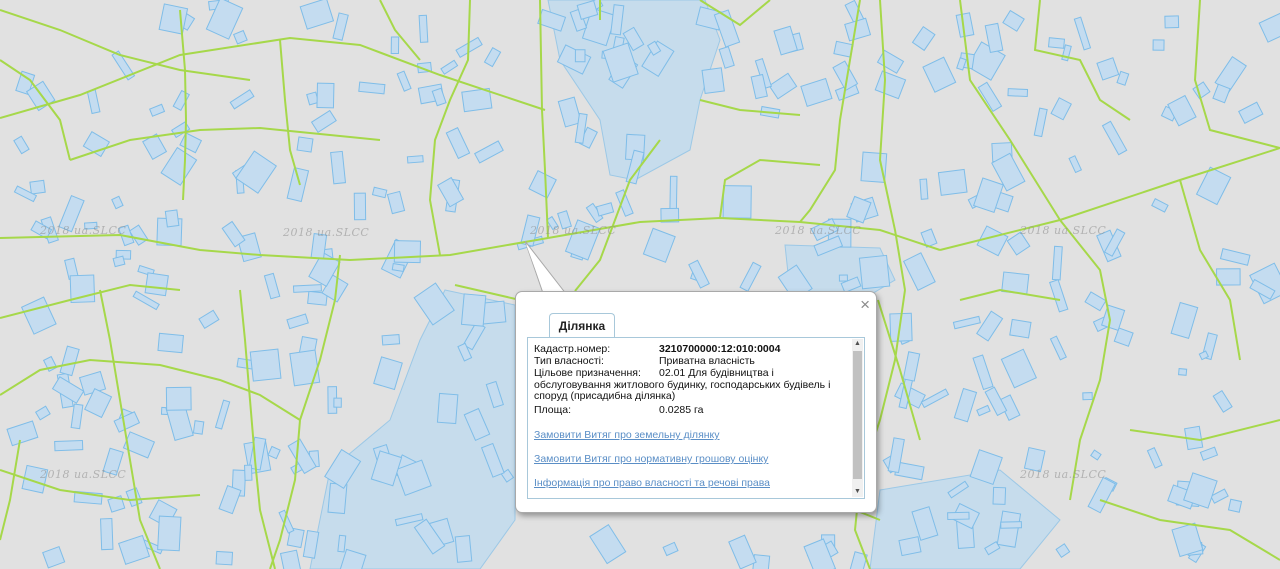 The height and width of the screenshot is (569, 1280). What do you see at coordinates (720, 349) in the screenshot?
I see `cadastral-number: 3210700000:12:010:0004` at bounding box center [720, 349].